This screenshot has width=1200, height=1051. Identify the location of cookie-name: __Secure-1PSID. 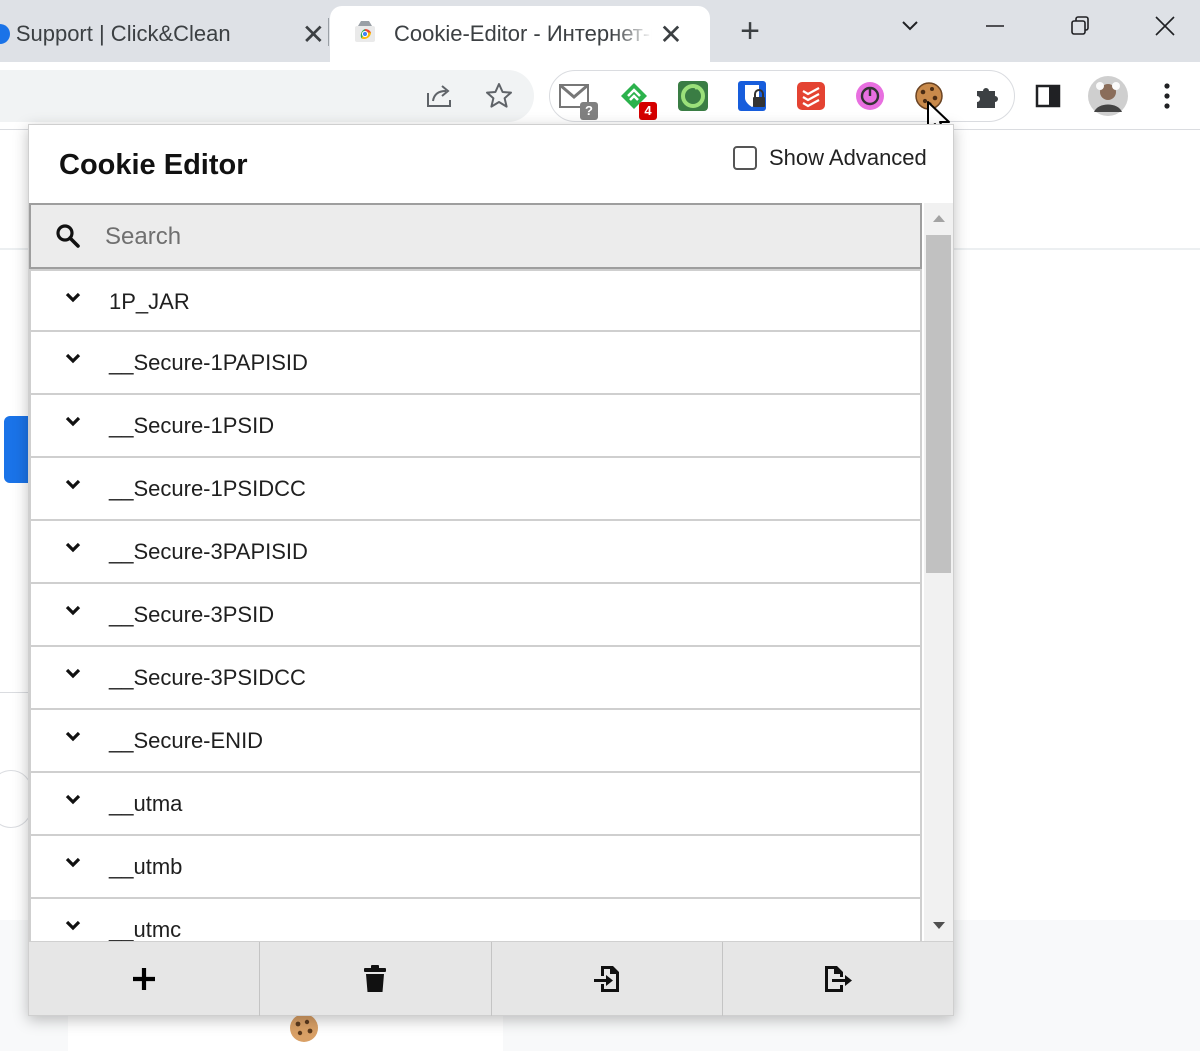
(192, 425).